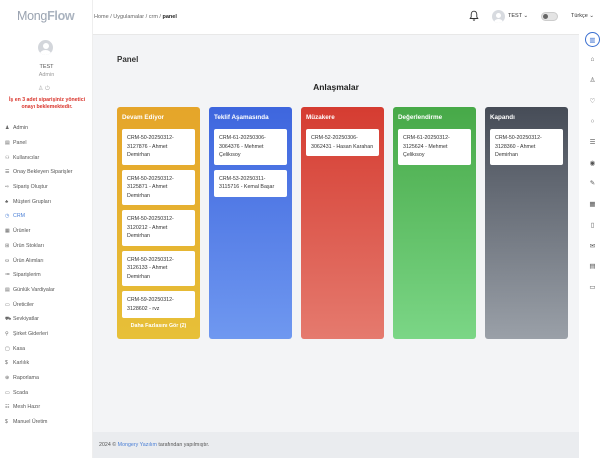  What do you see at coordinates (502, 117) in the screenshot?
I see `column-title: Kapandı` at bounding box center [502, 117].